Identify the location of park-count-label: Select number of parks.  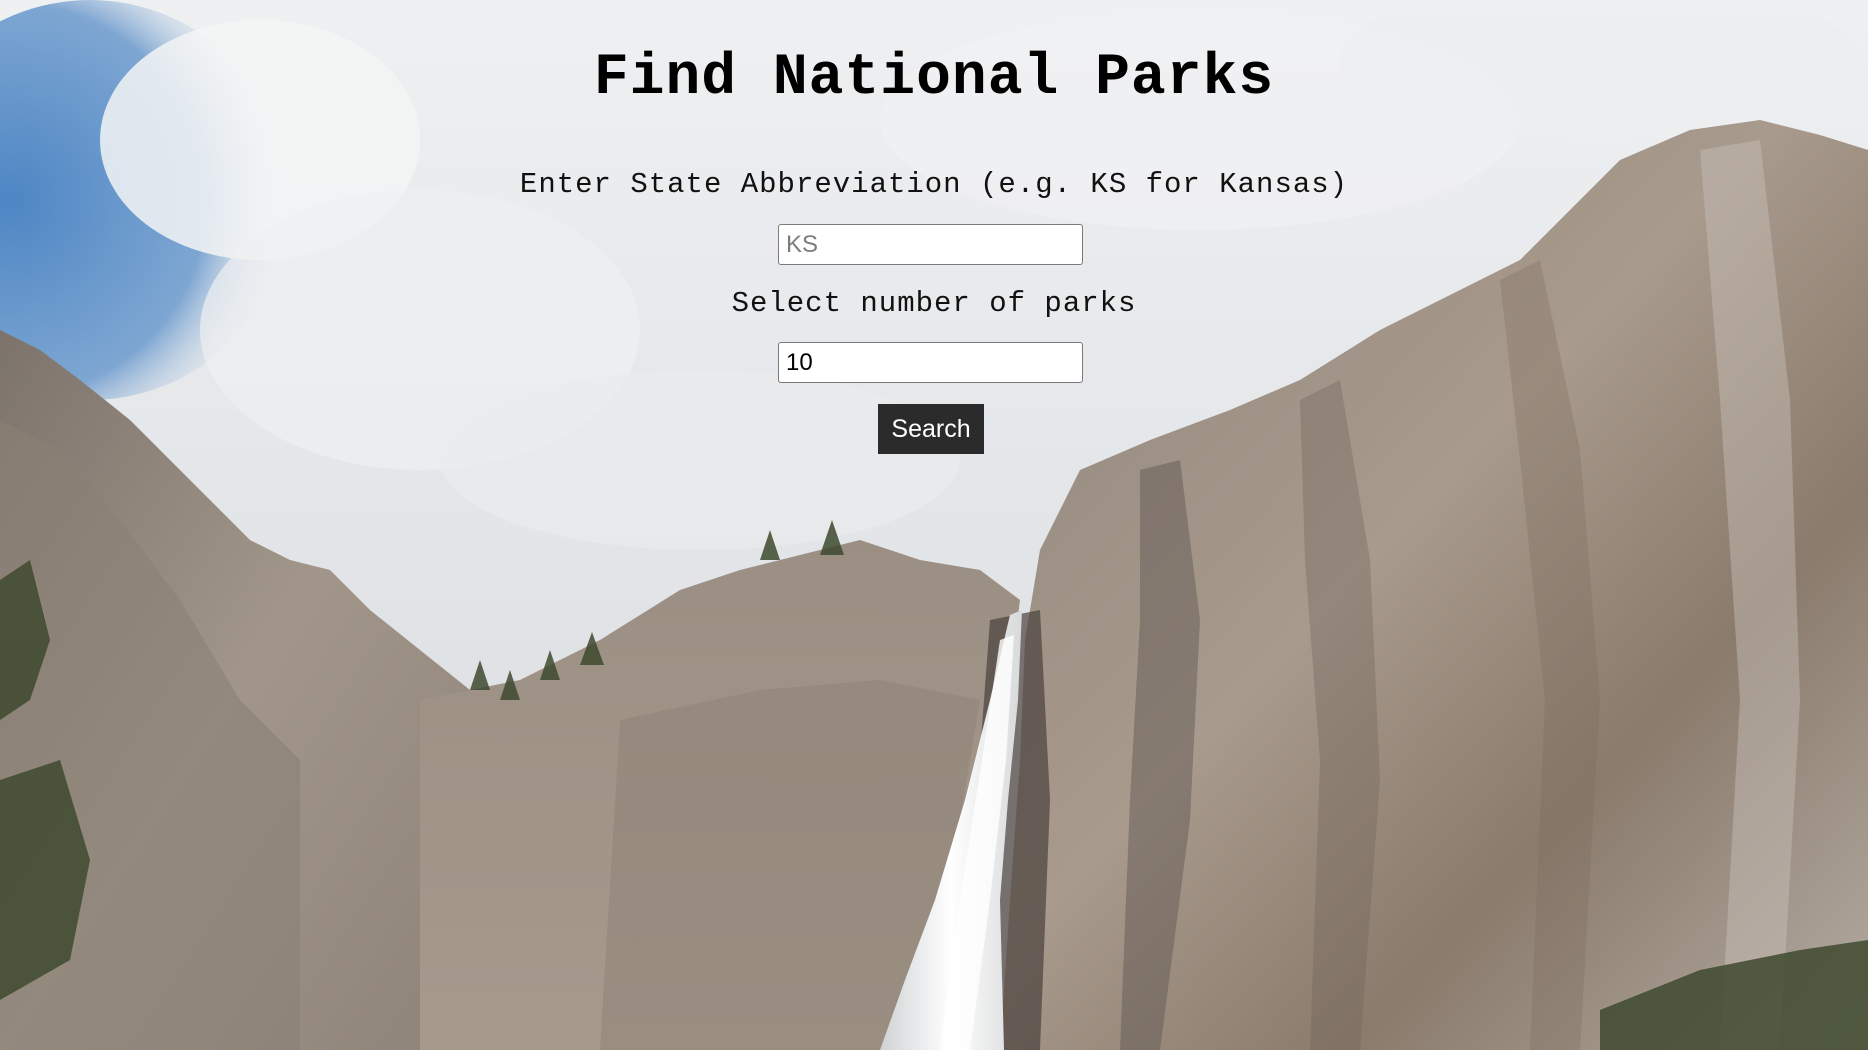
(934, 303).